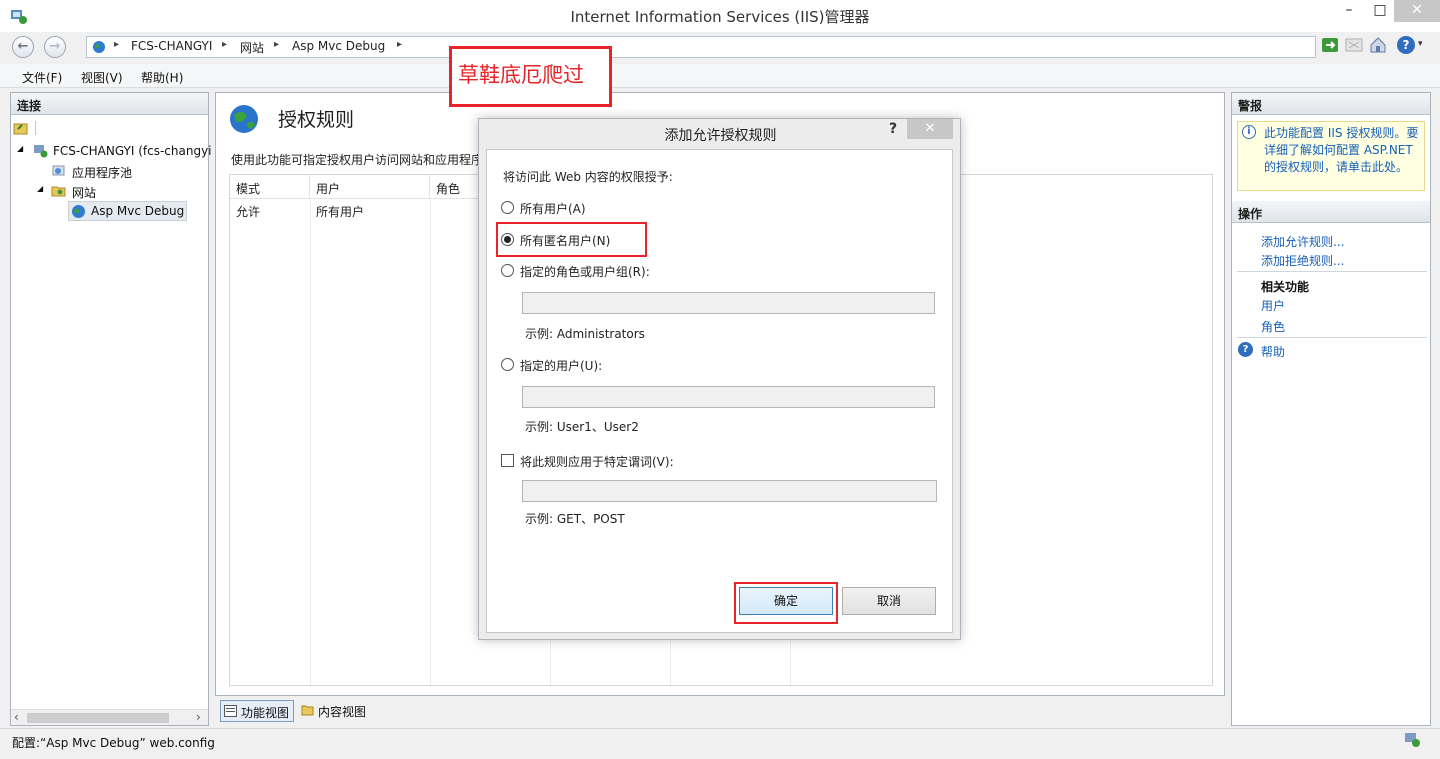 The width and height of the screenshot is (1440, 759). What do you see at coordinates (340, 212) in the screenshot?
I see `cell-user: 所有用户` at bounding box center [340, 212].